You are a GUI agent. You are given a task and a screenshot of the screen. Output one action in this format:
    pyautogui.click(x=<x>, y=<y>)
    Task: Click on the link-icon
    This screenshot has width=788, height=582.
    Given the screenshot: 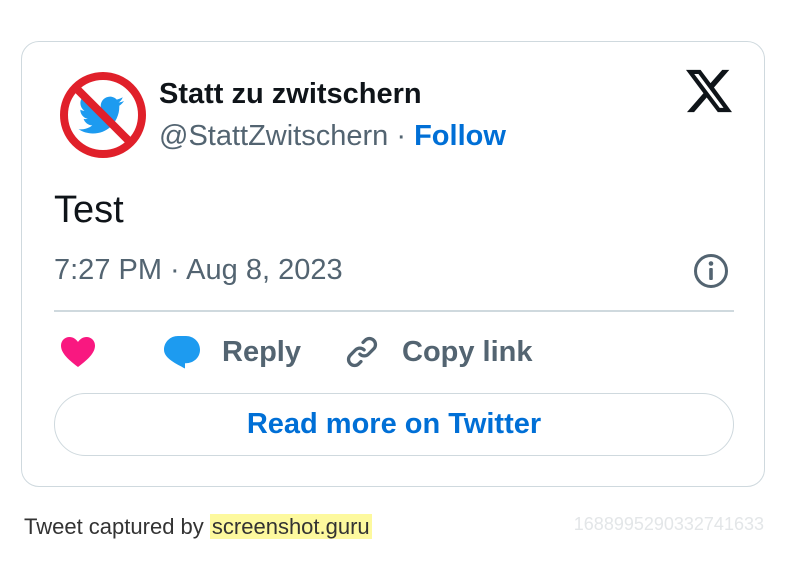 What is the action you would take?
    pyautogui.click(x=362, y=352)
    